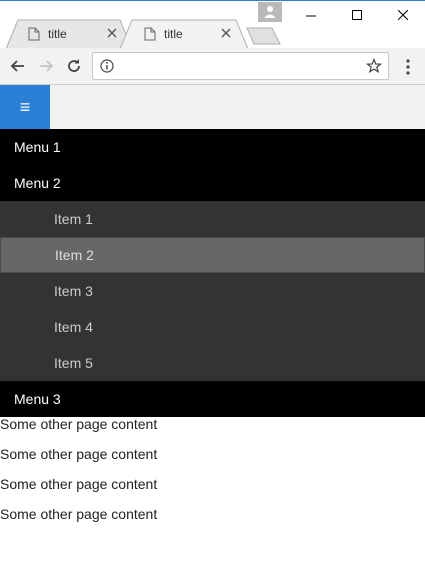 The width and height of the screenshot is (425, 571). I want to click on close-icon, so click(403, 15).